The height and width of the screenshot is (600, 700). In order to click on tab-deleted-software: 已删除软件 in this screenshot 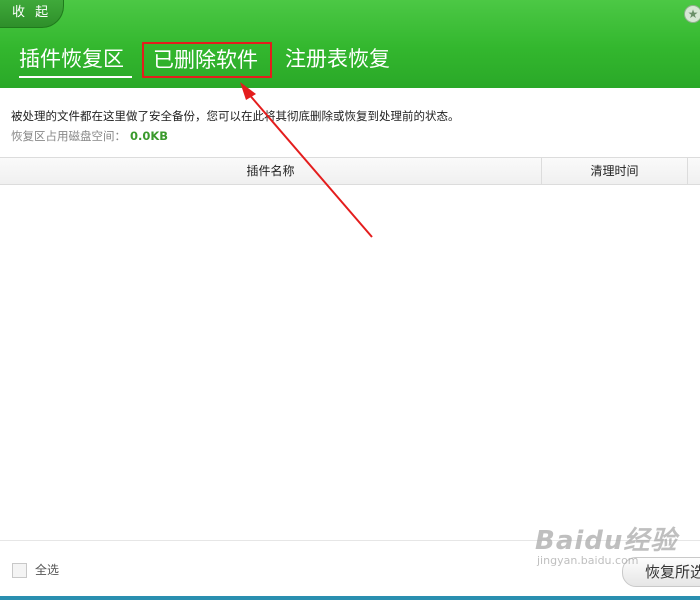, I will do `click(207, 60)`.